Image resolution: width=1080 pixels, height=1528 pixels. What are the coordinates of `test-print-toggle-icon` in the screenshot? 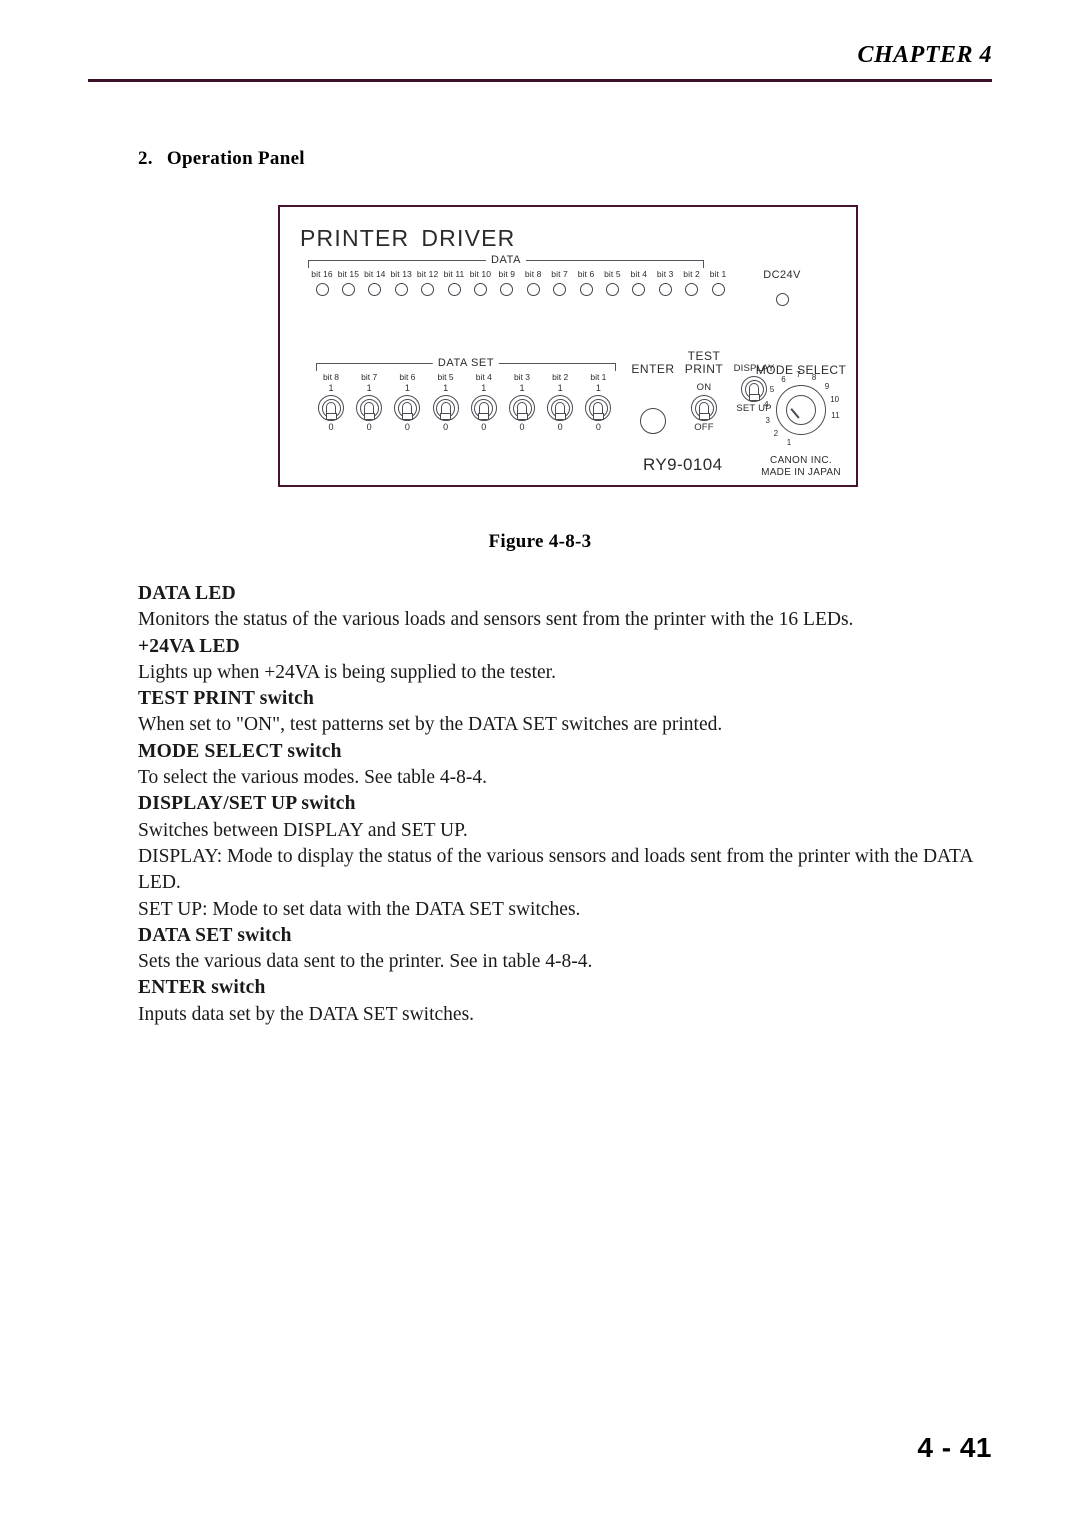 It's located at (704, 408).